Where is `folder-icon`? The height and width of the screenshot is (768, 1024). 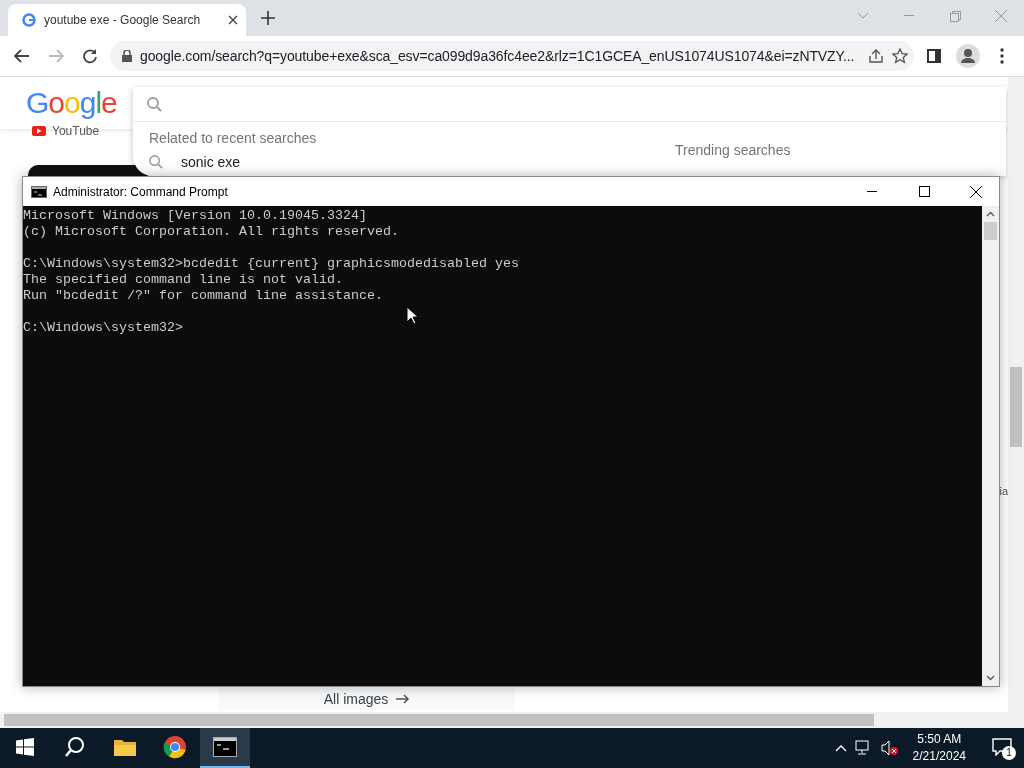 folder-icon is located at coordinates (125, 747).